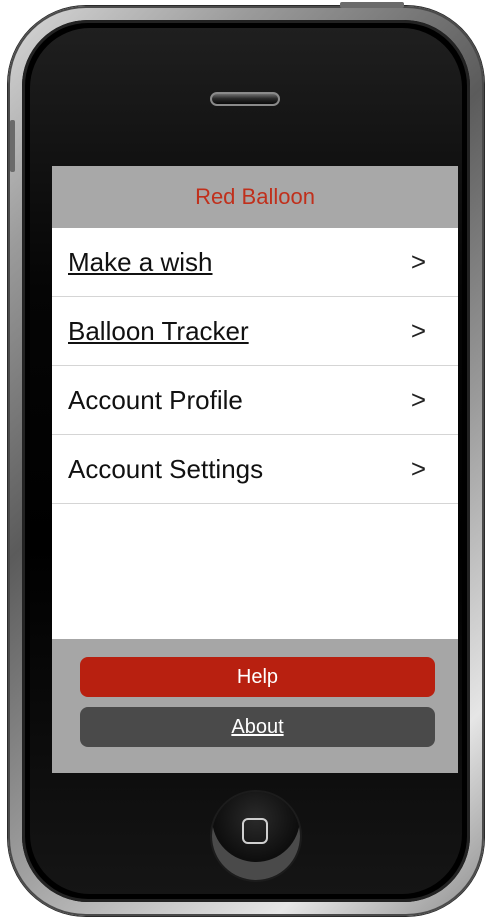 The height and width of the screenshot is (919, 485). I want to click on home-button, so click(256, 836).